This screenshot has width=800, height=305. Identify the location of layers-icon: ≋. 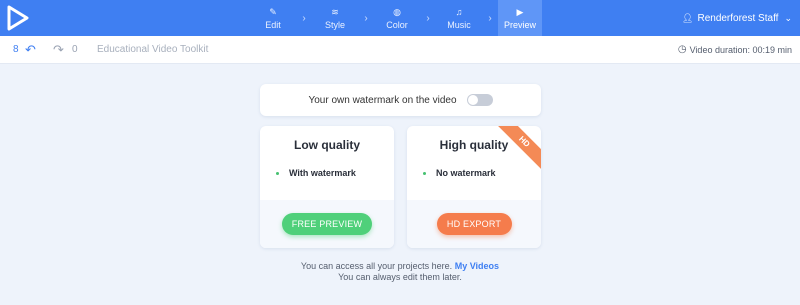
(335, 11).